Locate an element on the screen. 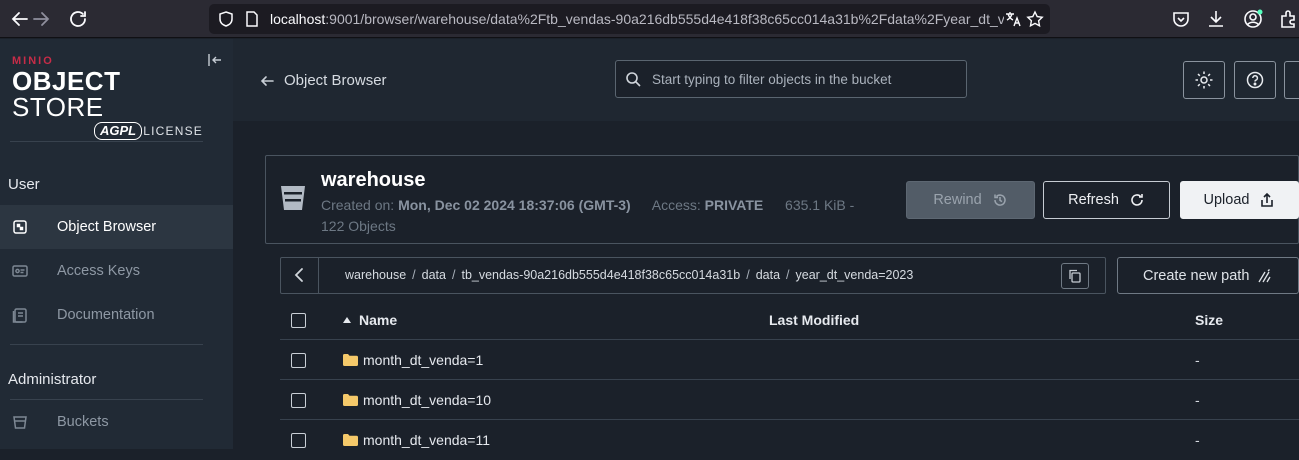 The height and width of the screenshot is (460, 1299). created-label: Created on: is located at coordinates (358, 205).